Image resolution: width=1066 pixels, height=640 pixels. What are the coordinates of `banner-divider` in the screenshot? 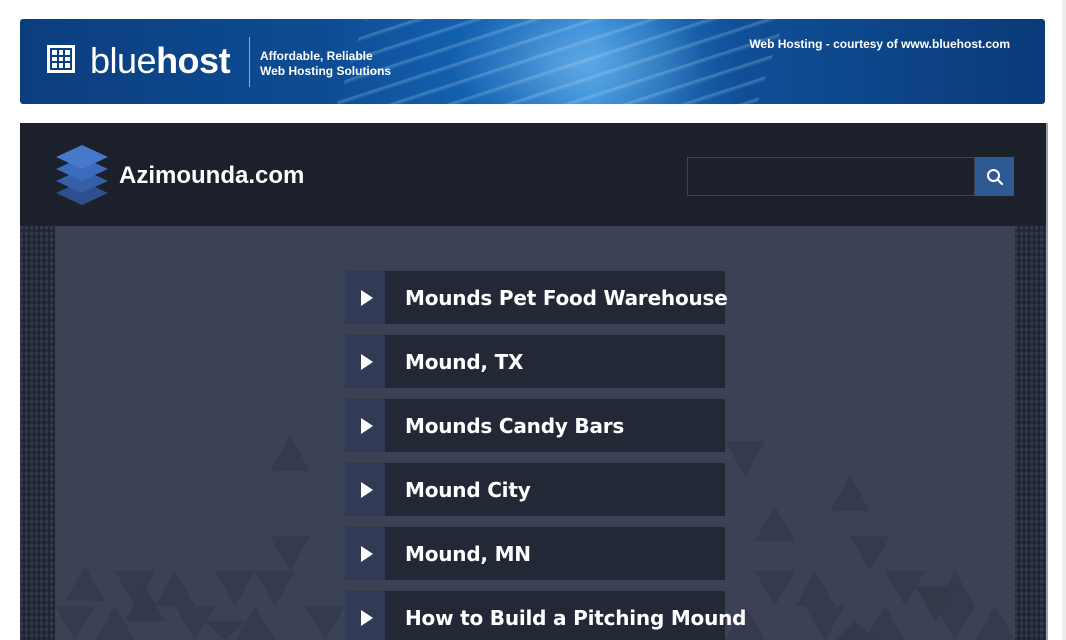 It's located at (249, 62).